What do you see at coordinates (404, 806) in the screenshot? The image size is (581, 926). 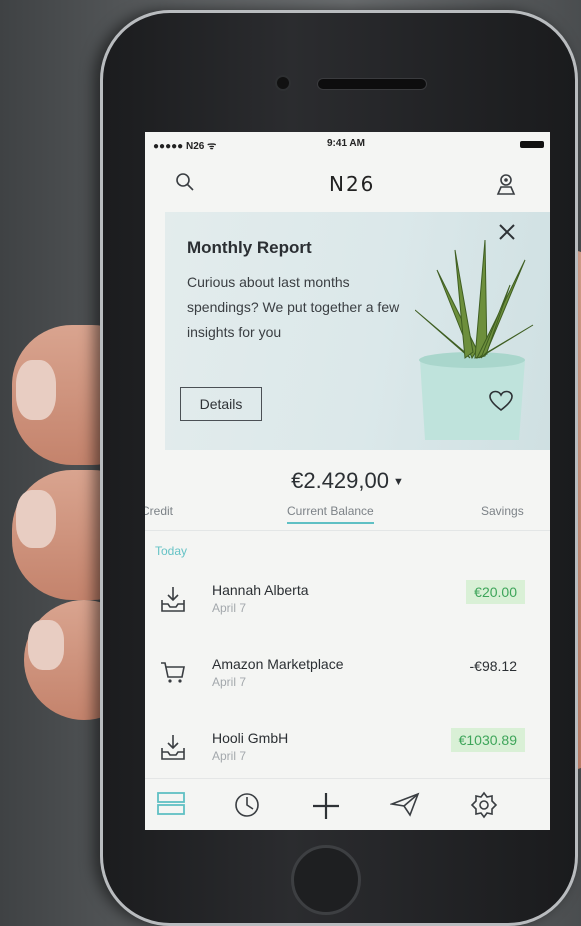 I see `send-paperplane-icon` at bounding box center [404, 806].